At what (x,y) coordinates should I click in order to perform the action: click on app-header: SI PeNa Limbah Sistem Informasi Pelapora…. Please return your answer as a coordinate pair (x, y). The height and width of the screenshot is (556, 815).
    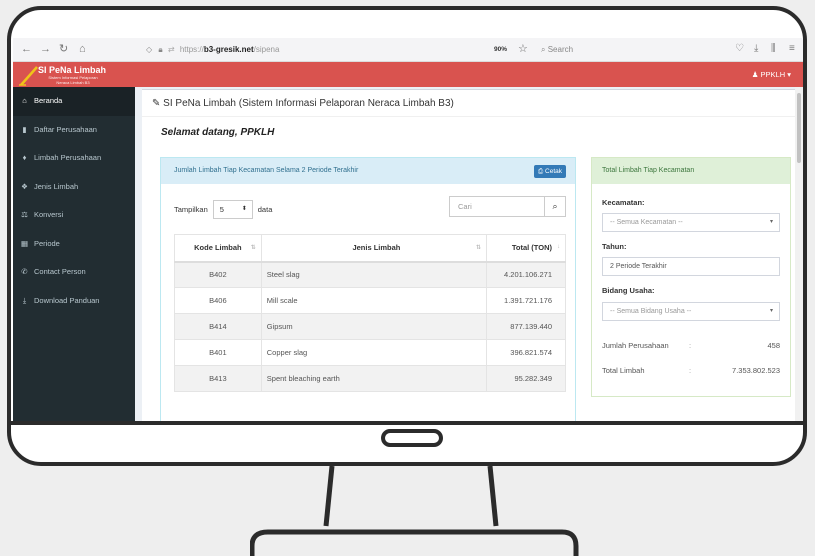
    Looking at the image, I should click on (408, 74).